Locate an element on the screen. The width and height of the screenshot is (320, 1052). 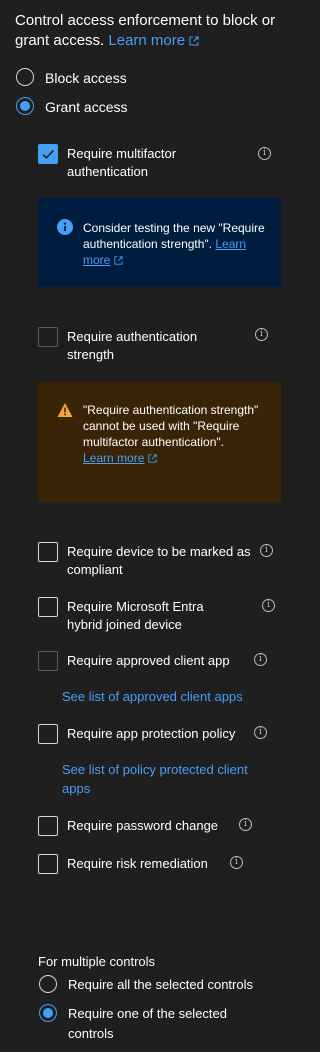
warning-icon is located at coordinates (65, 410).